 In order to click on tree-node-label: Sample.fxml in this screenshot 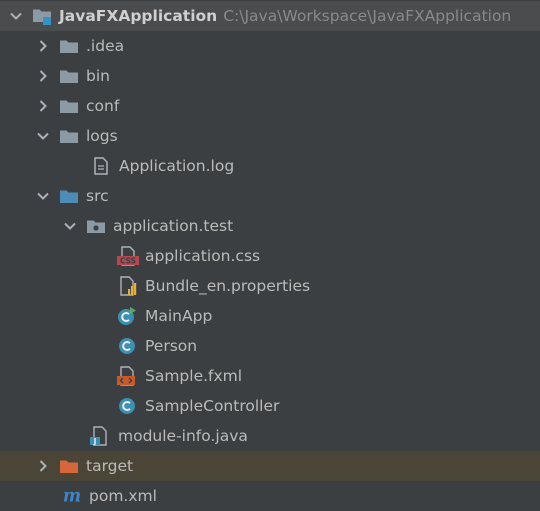, I will do `click(194, 376)`.